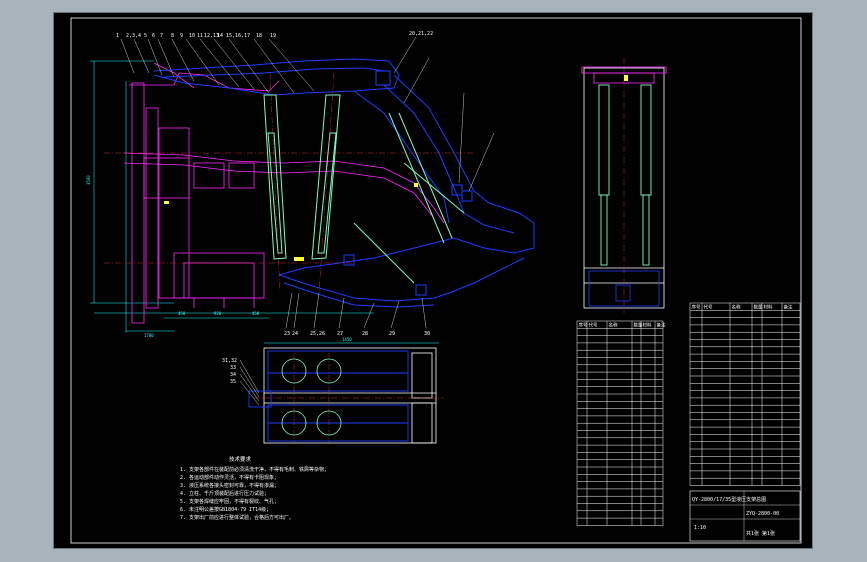 This screenshot has height=562, width=867. What do you see at coordinates (88, 180) in the screenshot?
I see `dim-overall-height: 3500` at bounding box center [88, 180].